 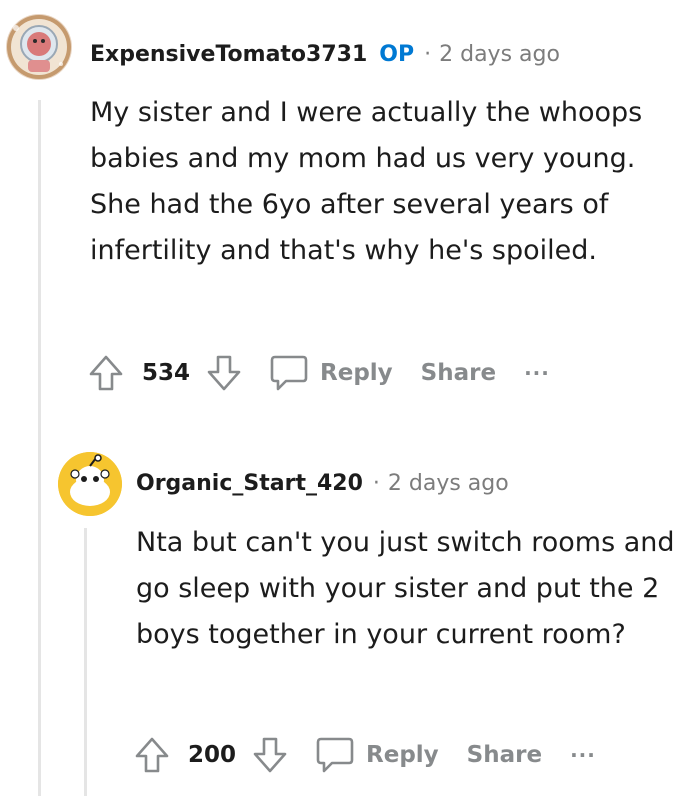 I want to click on comment-meta: ExpensiveTomato3731 OP · 2 days ago, so click(x=325, y=54).